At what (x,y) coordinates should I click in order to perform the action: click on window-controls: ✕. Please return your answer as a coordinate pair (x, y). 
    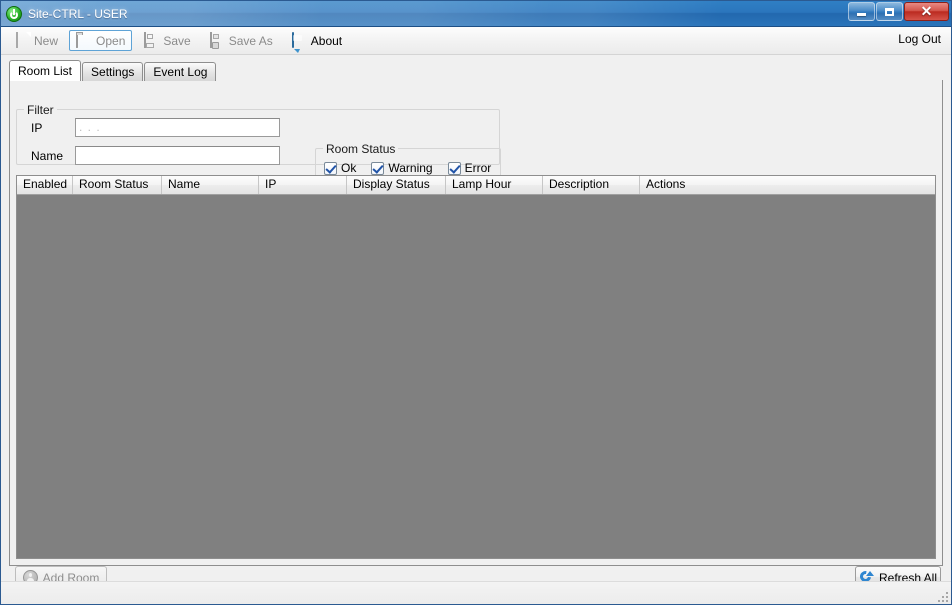
    Looking at the image, I should click on (898, 11).